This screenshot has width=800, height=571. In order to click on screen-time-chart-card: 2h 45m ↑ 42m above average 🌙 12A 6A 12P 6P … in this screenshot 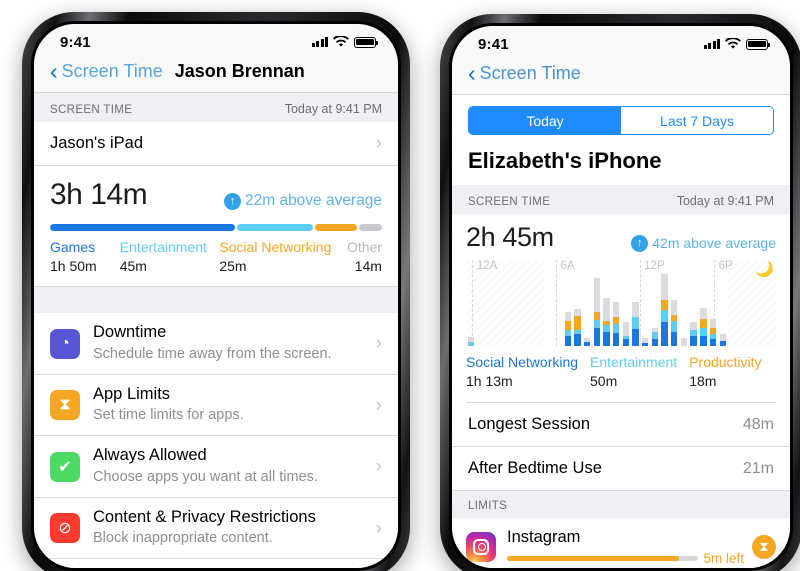, I will do `click(621, 309)`.